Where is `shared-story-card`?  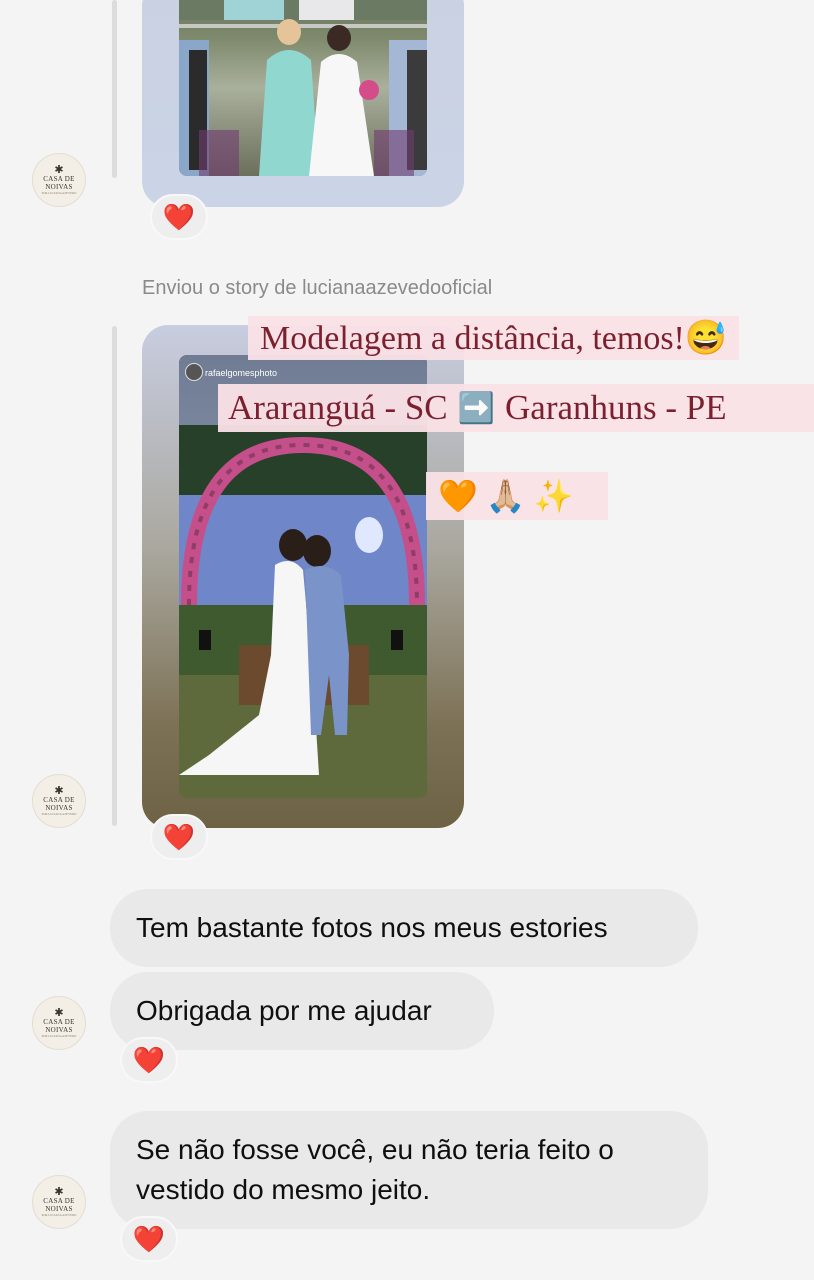
shared-story-card is located at coordinates (303, 103).